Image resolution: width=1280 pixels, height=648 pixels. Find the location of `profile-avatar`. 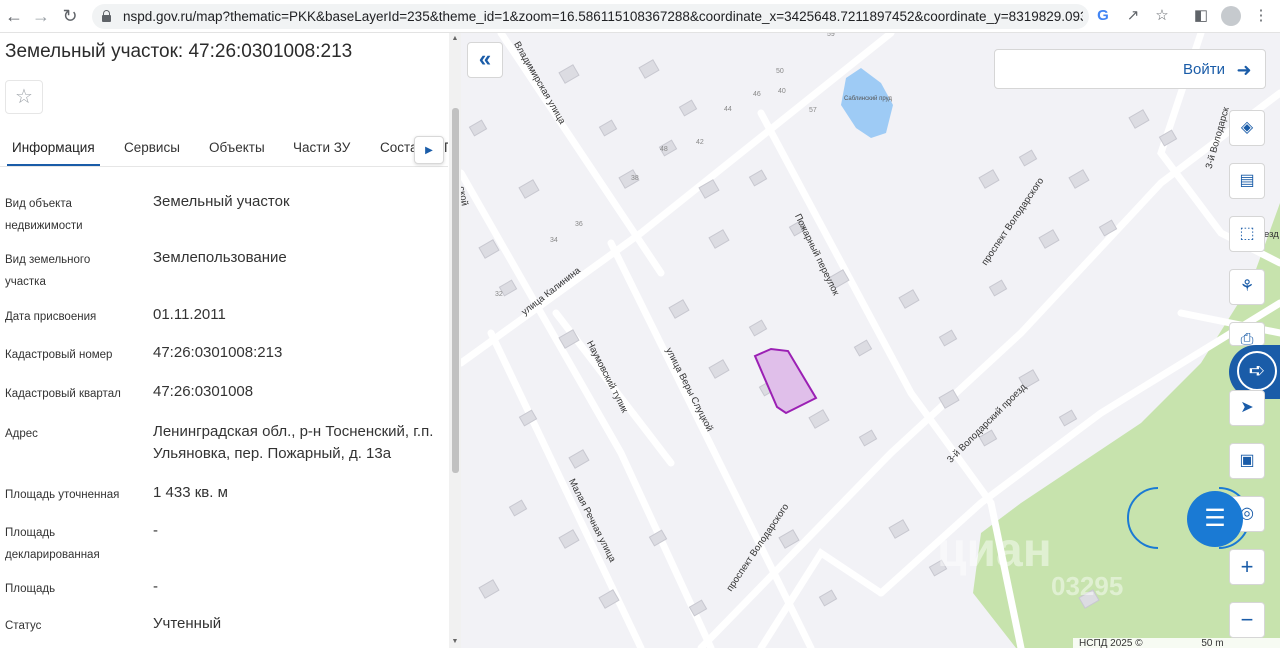

profile-avatar is located at coordinates (1231, 16).